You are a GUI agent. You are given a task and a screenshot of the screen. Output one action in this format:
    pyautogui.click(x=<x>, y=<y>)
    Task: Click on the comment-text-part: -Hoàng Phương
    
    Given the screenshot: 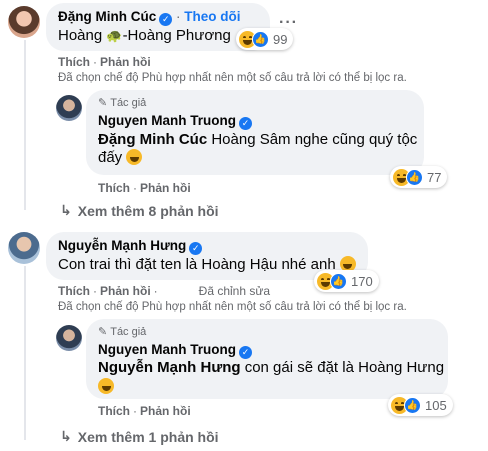 What is the action you would take?
    pyautogui.click(x=176, y=35)
    